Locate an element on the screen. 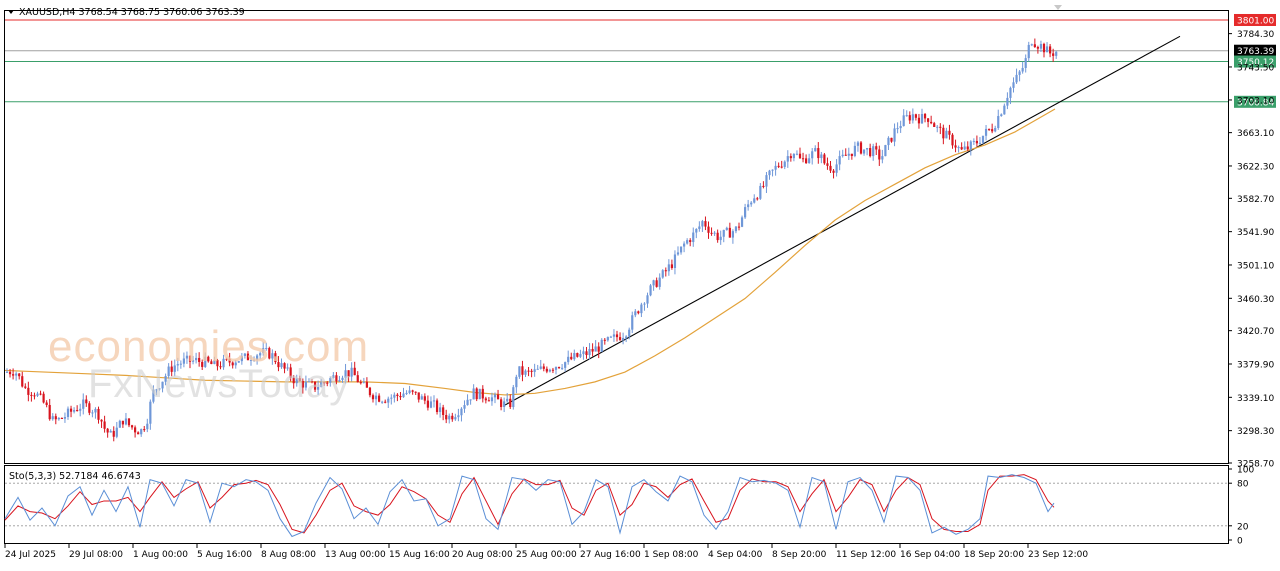 This screenshot has height=571, width=1280. y-tick-label: 3703.10 is located at coordinates (1255, 101).